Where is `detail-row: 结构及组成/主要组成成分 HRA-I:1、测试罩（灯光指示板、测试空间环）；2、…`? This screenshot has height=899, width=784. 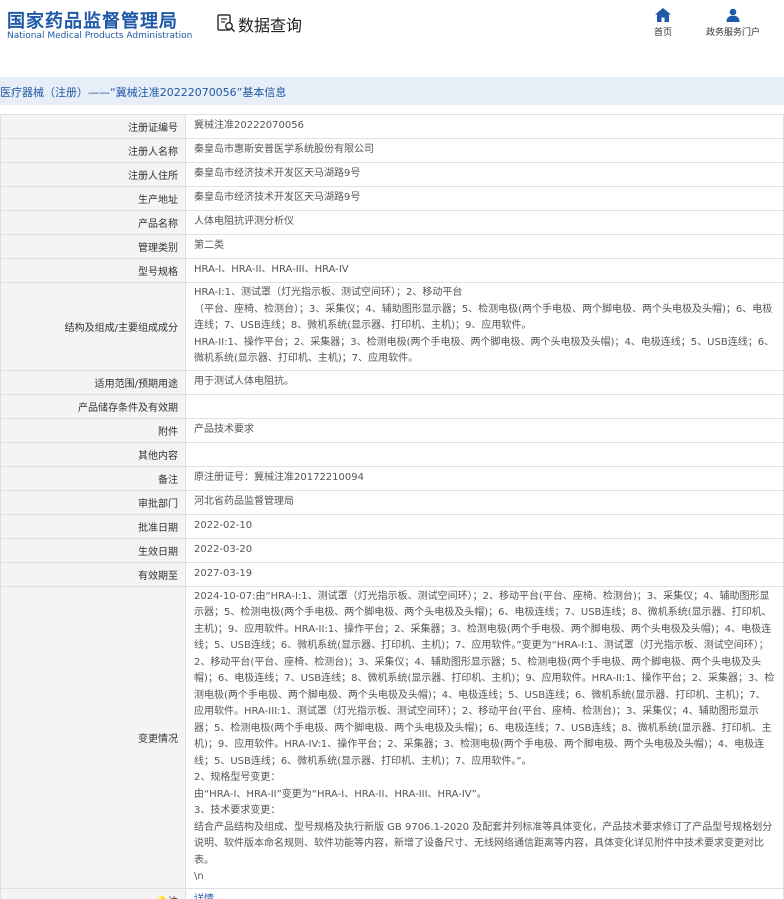
detail-row: 结构及组成/主要组成成分 HRA-I:1、测试罩（灯光指示板、测试空间环）；2、… is located at coordinates (392, 326).